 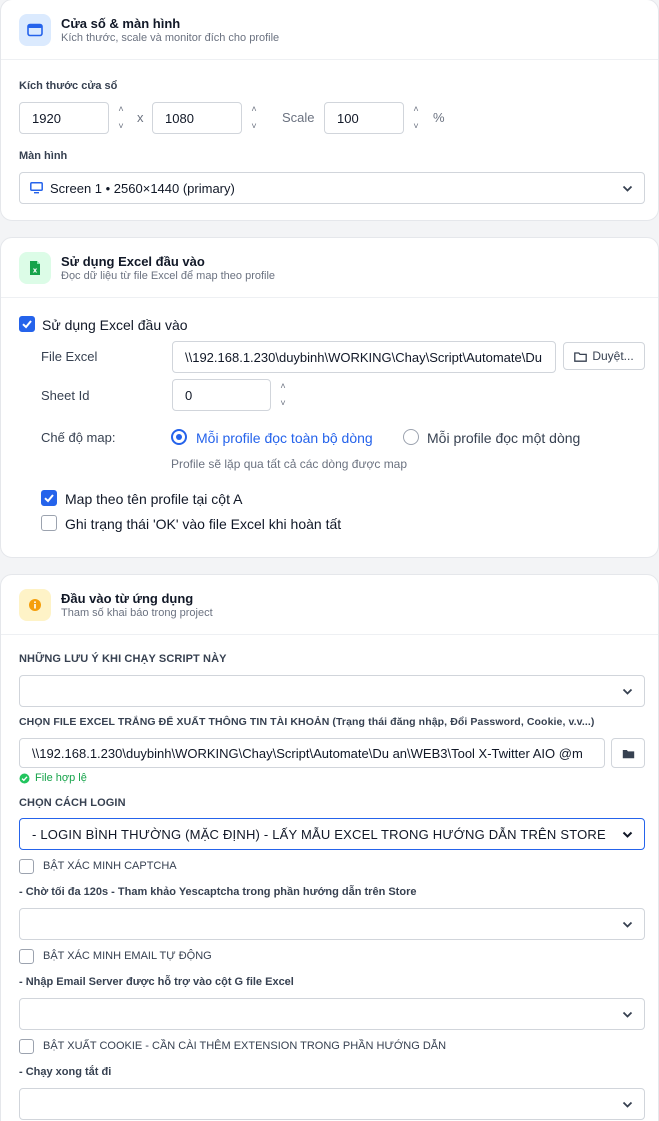 What do you see at coordinates (61, 778) in the screenshot?
I see `file-valid-text: File hợp lệ` at bounding box center [61, 778].